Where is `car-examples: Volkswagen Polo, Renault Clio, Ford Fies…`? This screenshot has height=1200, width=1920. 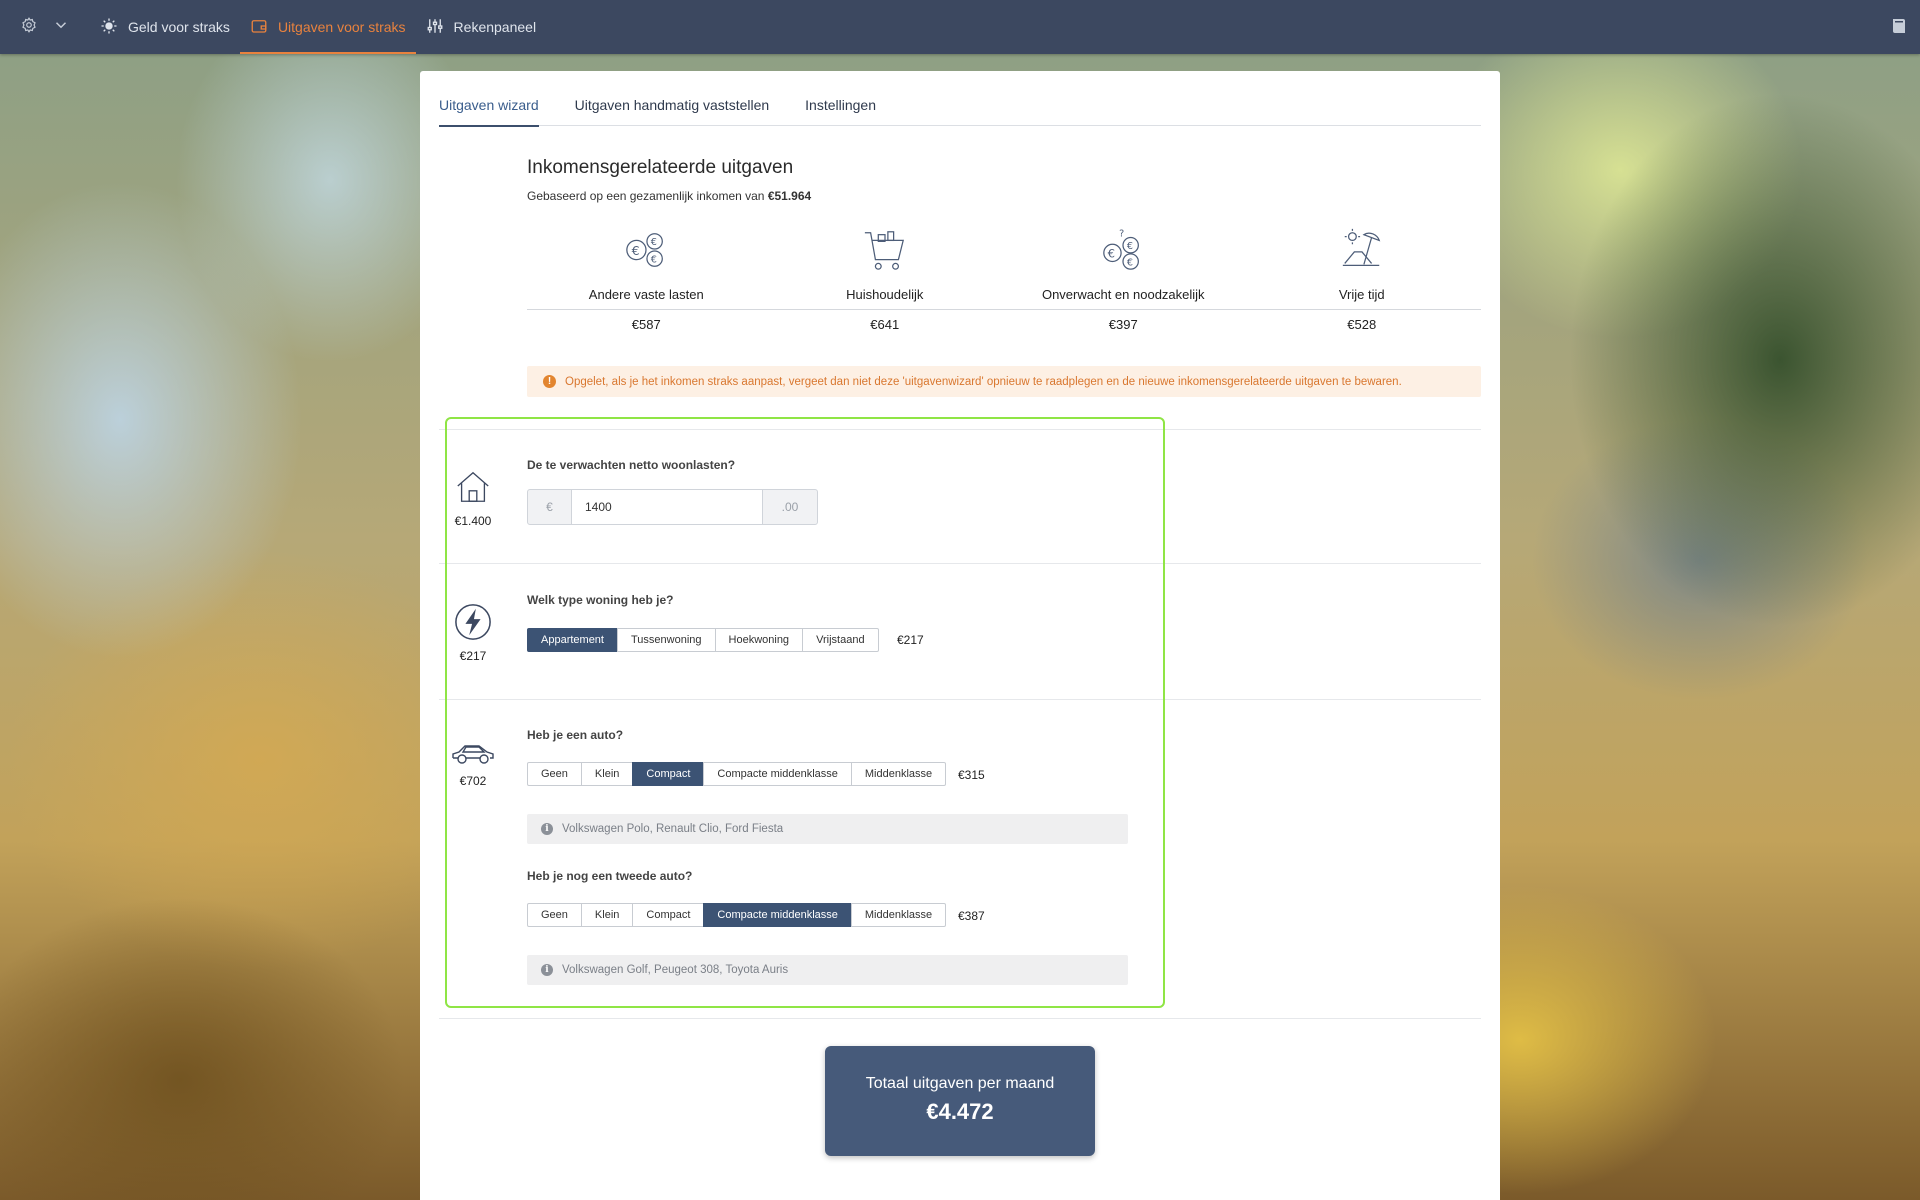 car-examples: Volkswagen Polo, Renault Clio, Ford Fies… is located at coordinates (673, 829).